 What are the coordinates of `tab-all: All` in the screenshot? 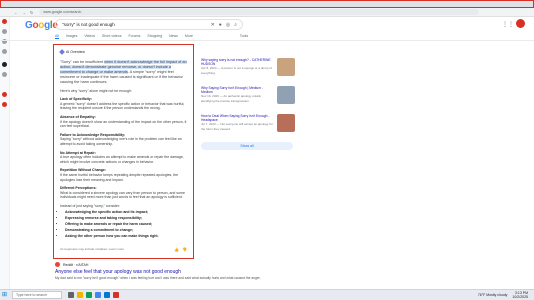 It's located at (57, 36).